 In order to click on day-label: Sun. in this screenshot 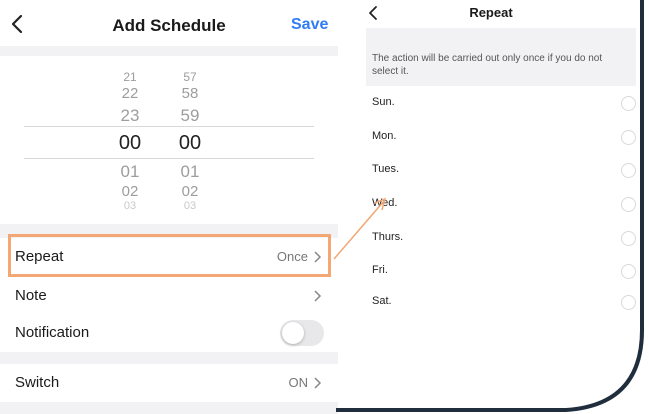, I will do `click(383, 102)`.